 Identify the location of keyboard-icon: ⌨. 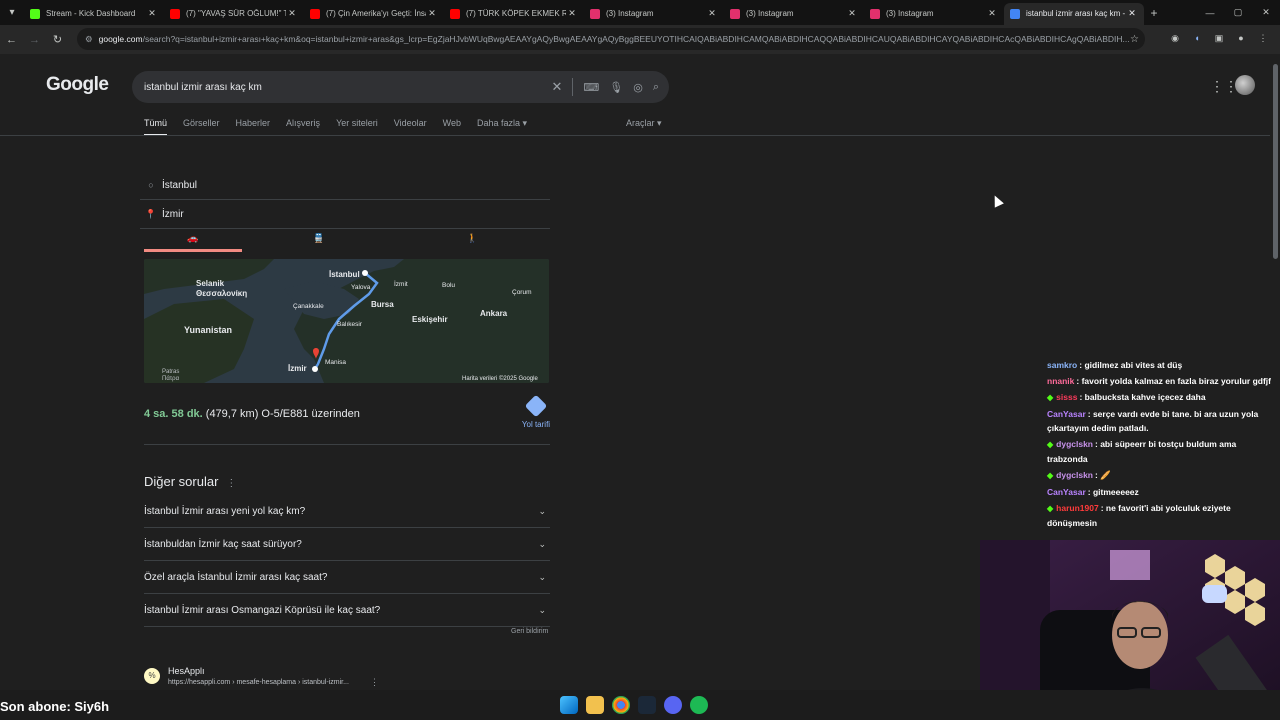
(591, 87).